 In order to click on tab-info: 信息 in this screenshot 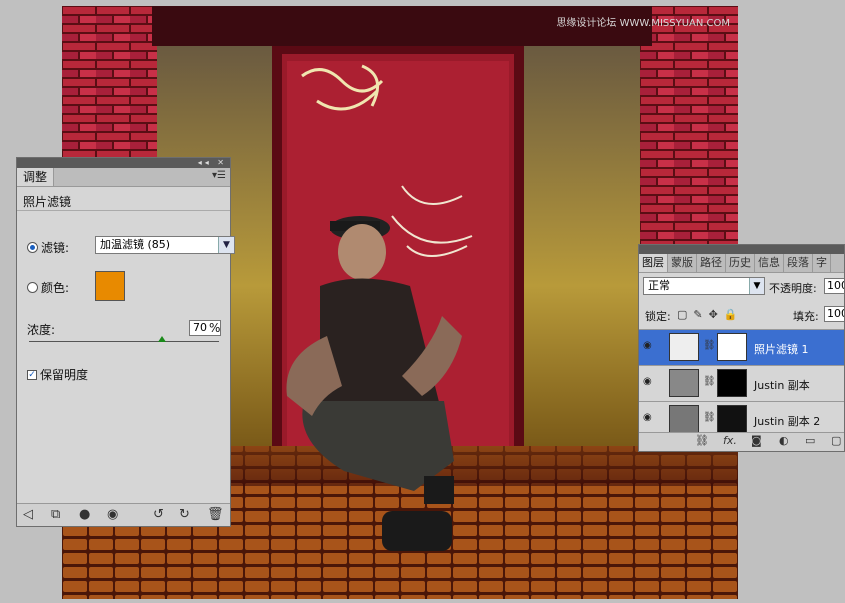, I will do `click(769, 263)`.